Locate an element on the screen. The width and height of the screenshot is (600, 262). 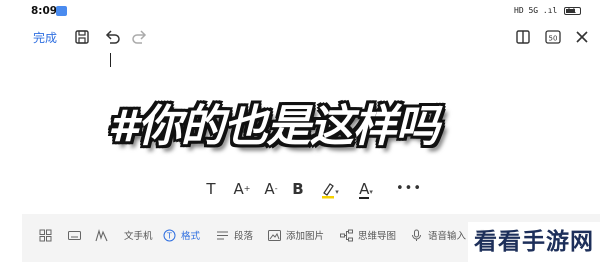
highlight-button: ▾ is located at coordinates (330, 189).